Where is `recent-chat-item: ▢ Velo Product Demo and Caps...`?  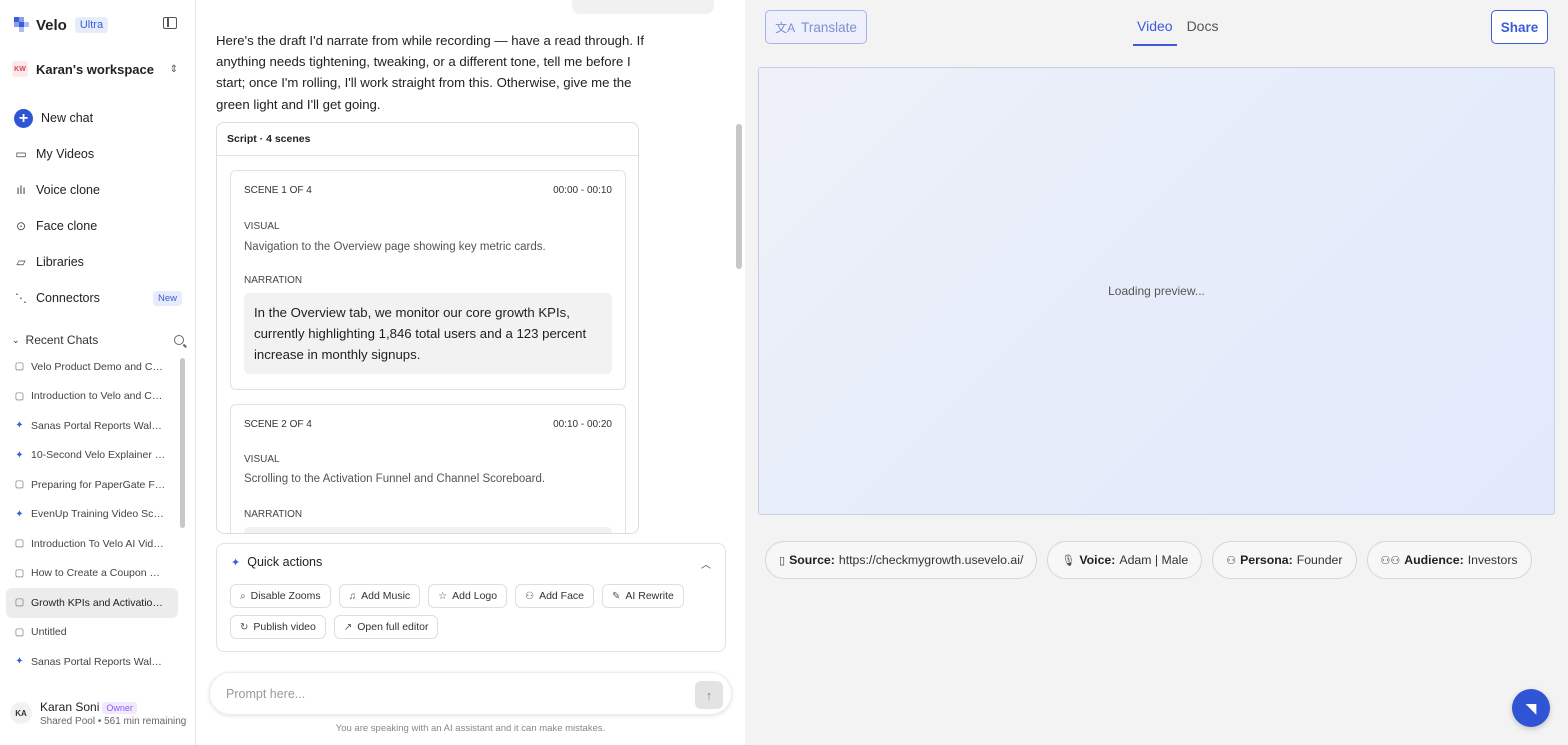
recent-chat-item: ▢ Velo Product Demo and Caps... is located at coordinates (92, 367).